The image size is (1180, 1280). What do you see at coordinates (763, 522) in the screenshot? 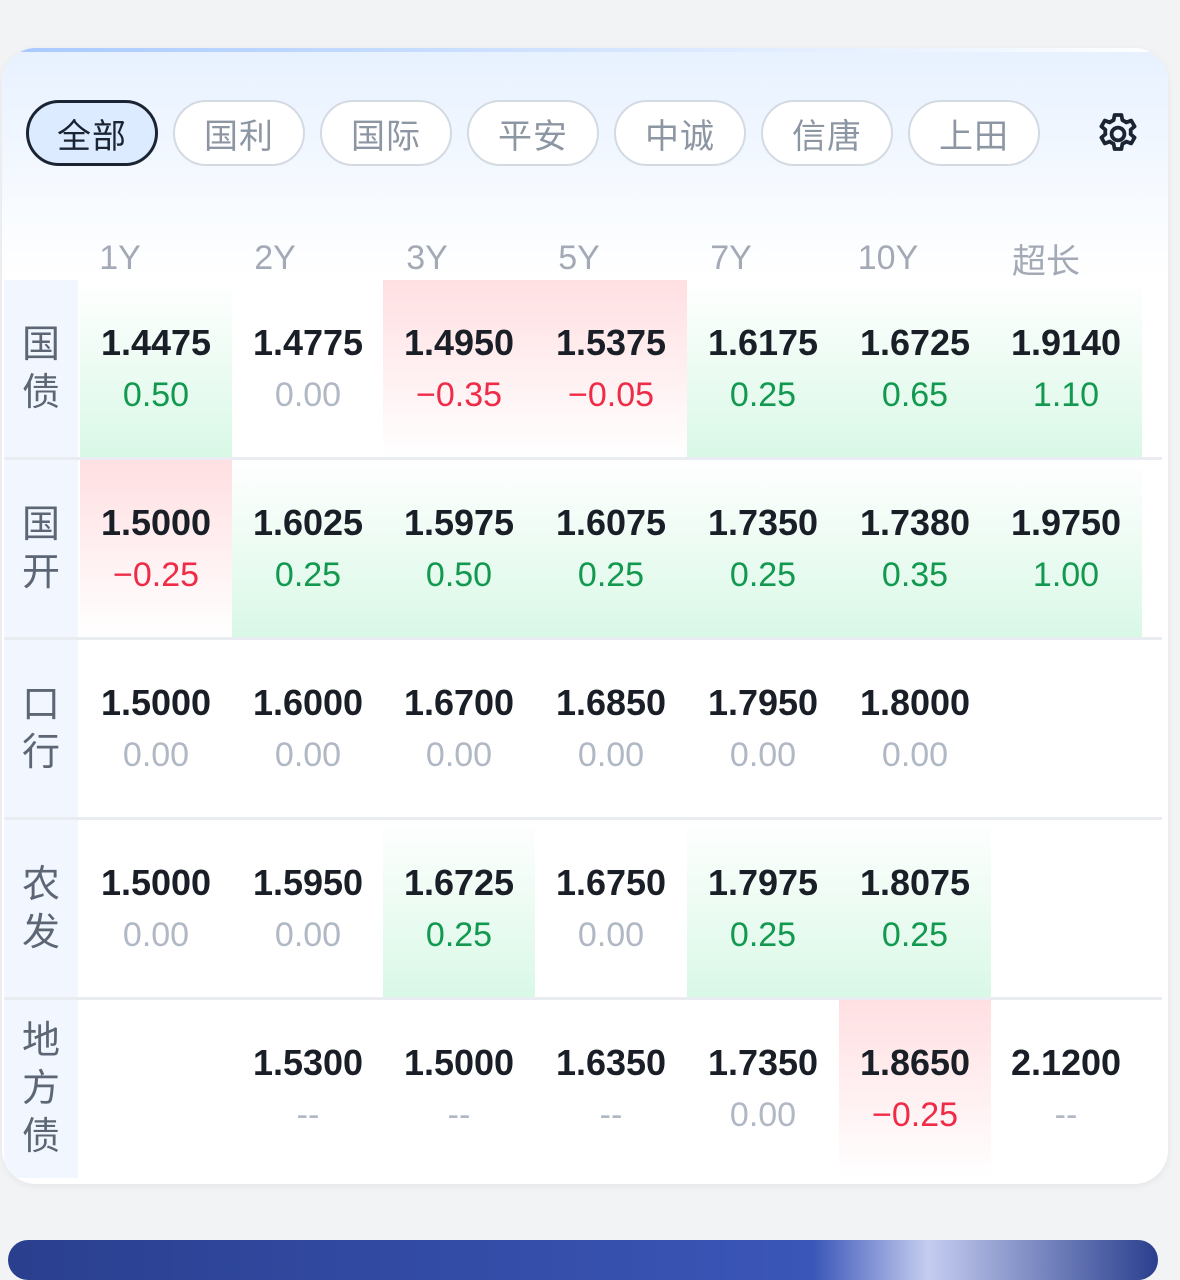
I see `yield-value: 1.7350` at bounding box center [763, 522].